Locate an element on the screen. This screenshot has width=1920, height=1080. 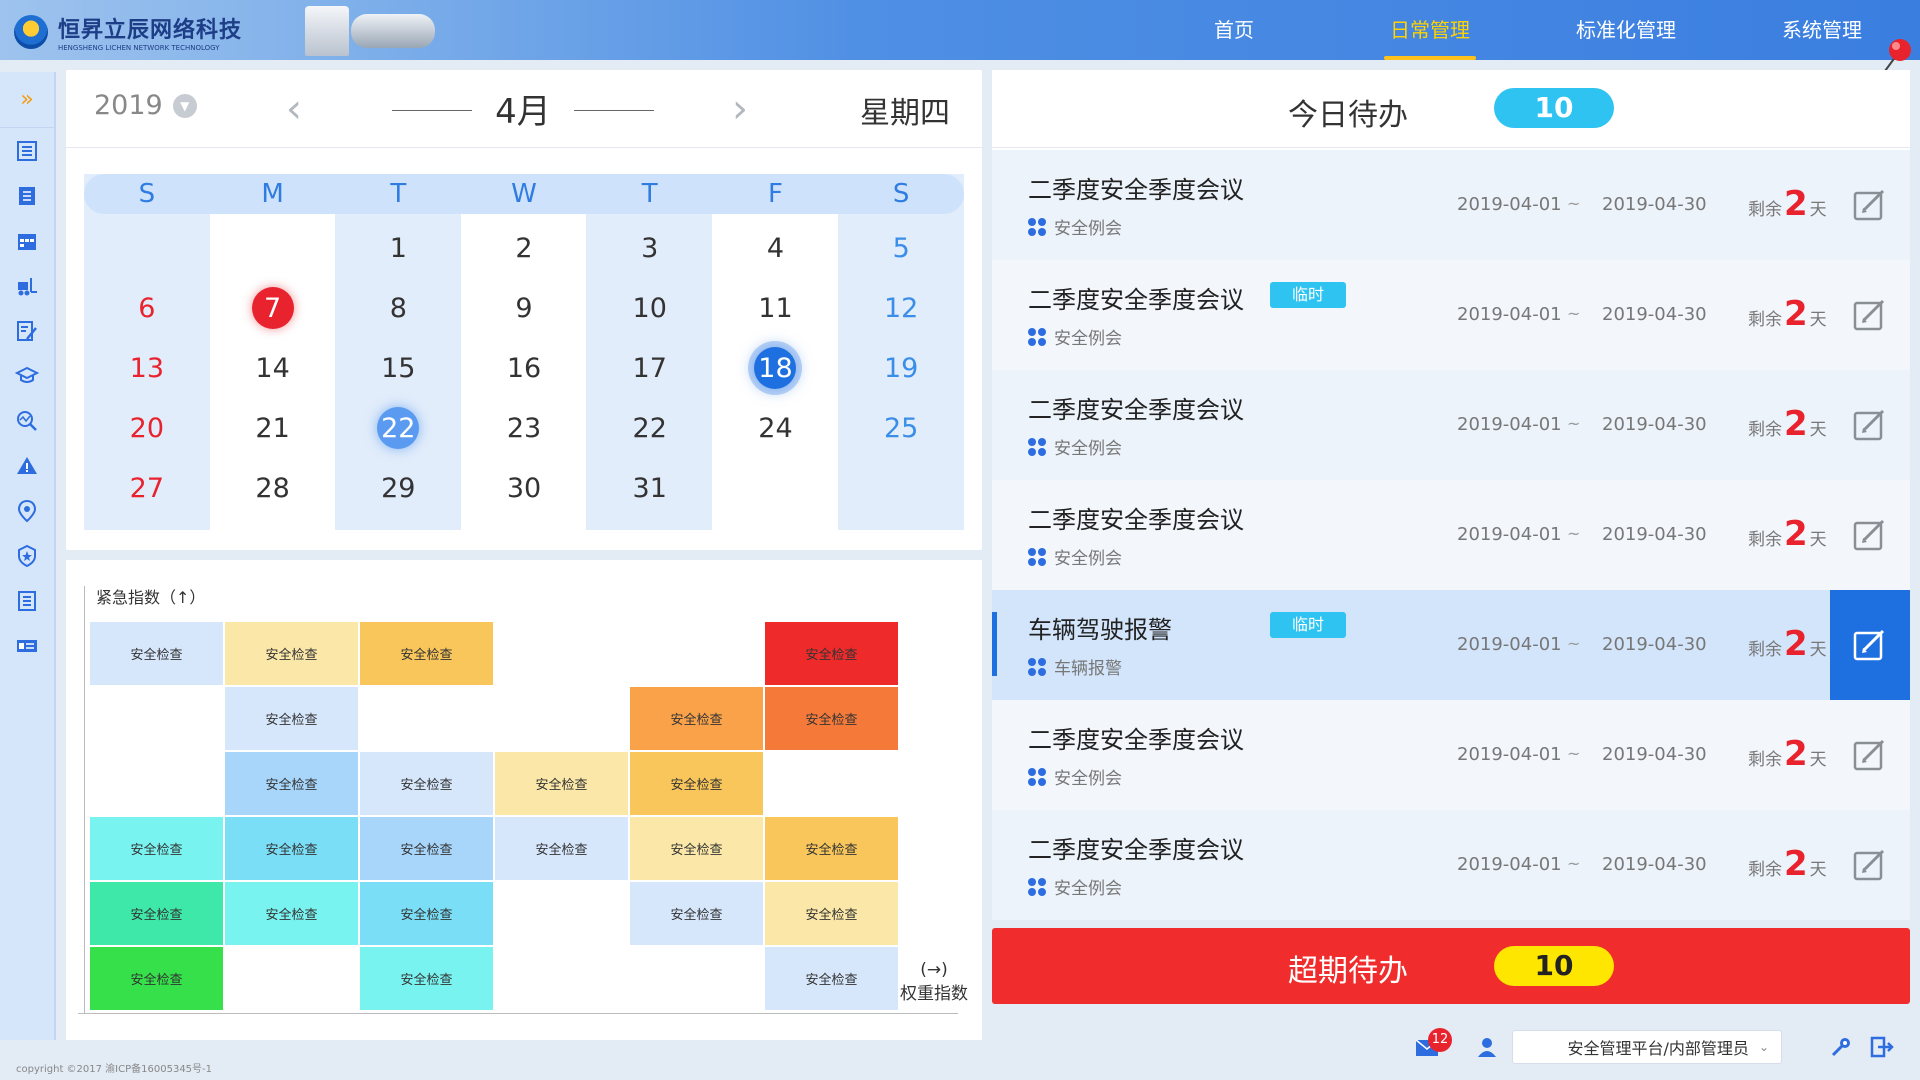
calendar-day: 6 is located at coordinates (147, 308).